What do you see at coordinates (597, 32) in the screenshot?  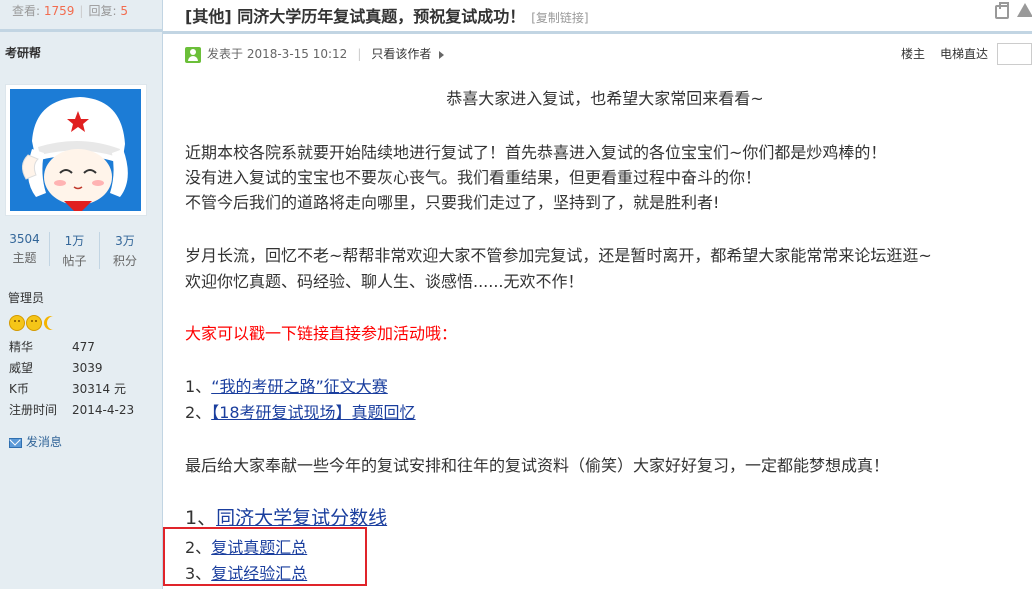 I see `title-divider` at bounding box center [597, 32].